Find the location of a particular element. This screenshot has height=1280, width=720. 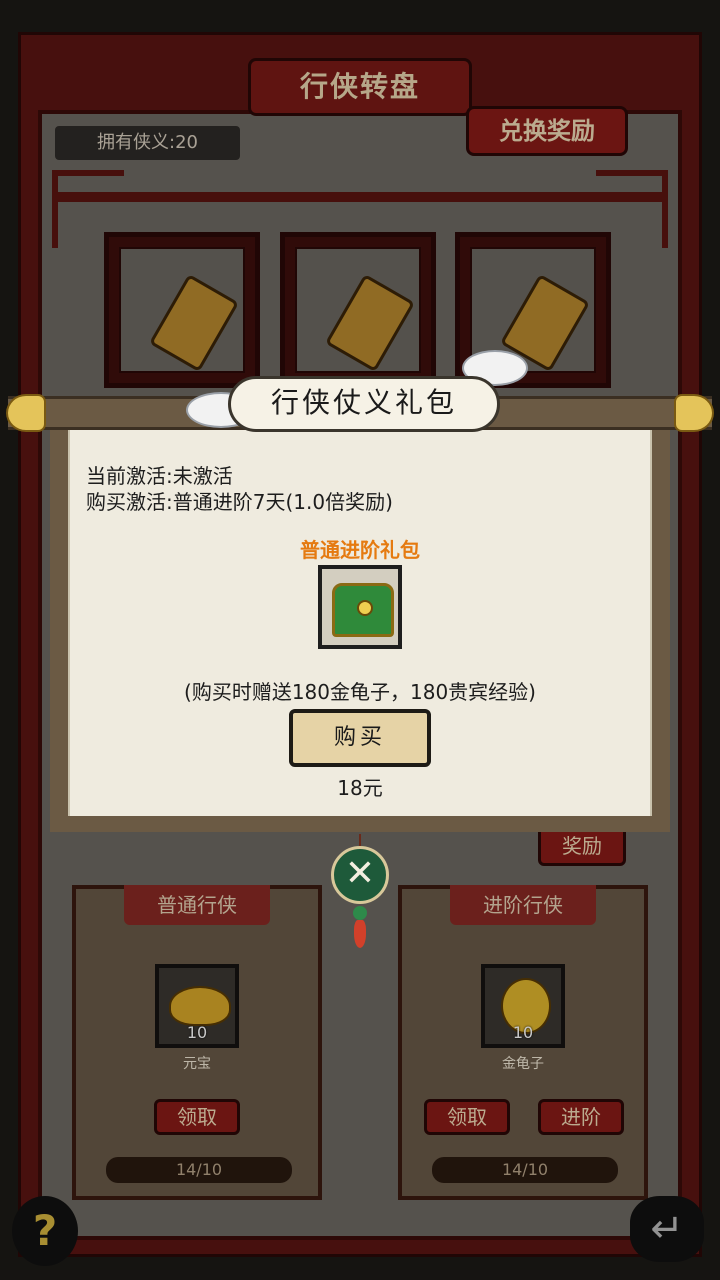

pack-name: 普通进阶礼包 is located at coordinates (360, 550).